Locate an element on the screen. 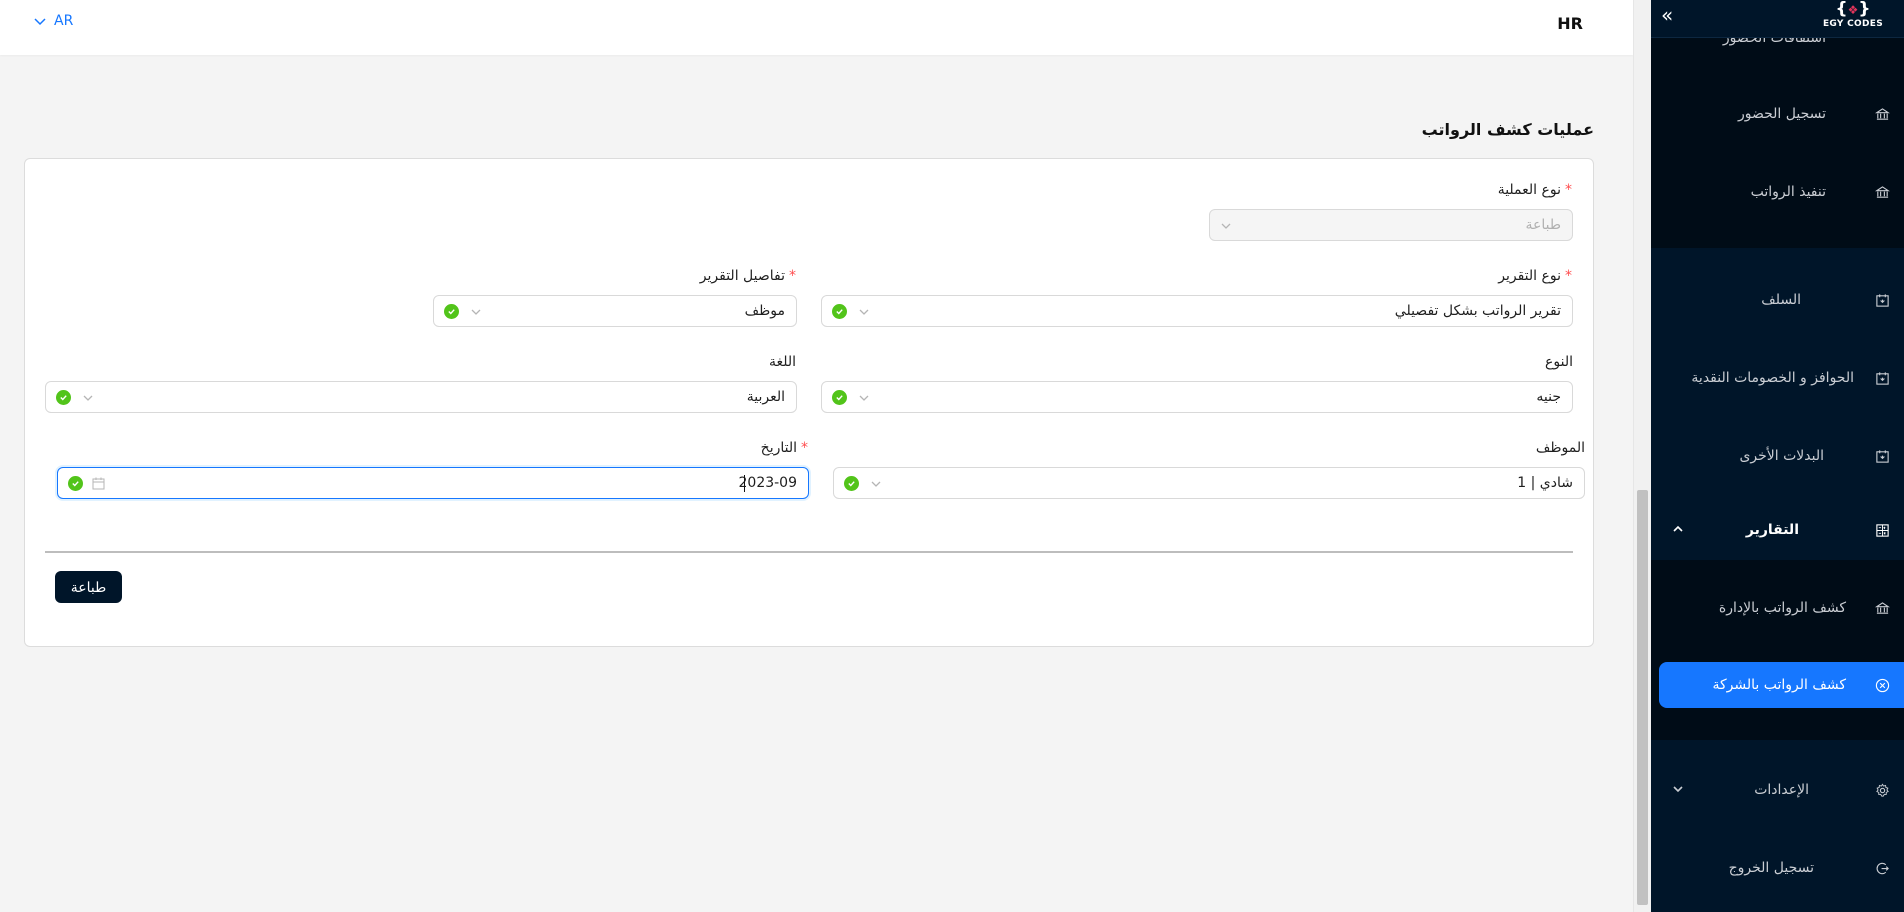 This screenshot has height=912, width=1904. page-title: عمليات كشف الرواتب is located at coordinates (1507, 129).